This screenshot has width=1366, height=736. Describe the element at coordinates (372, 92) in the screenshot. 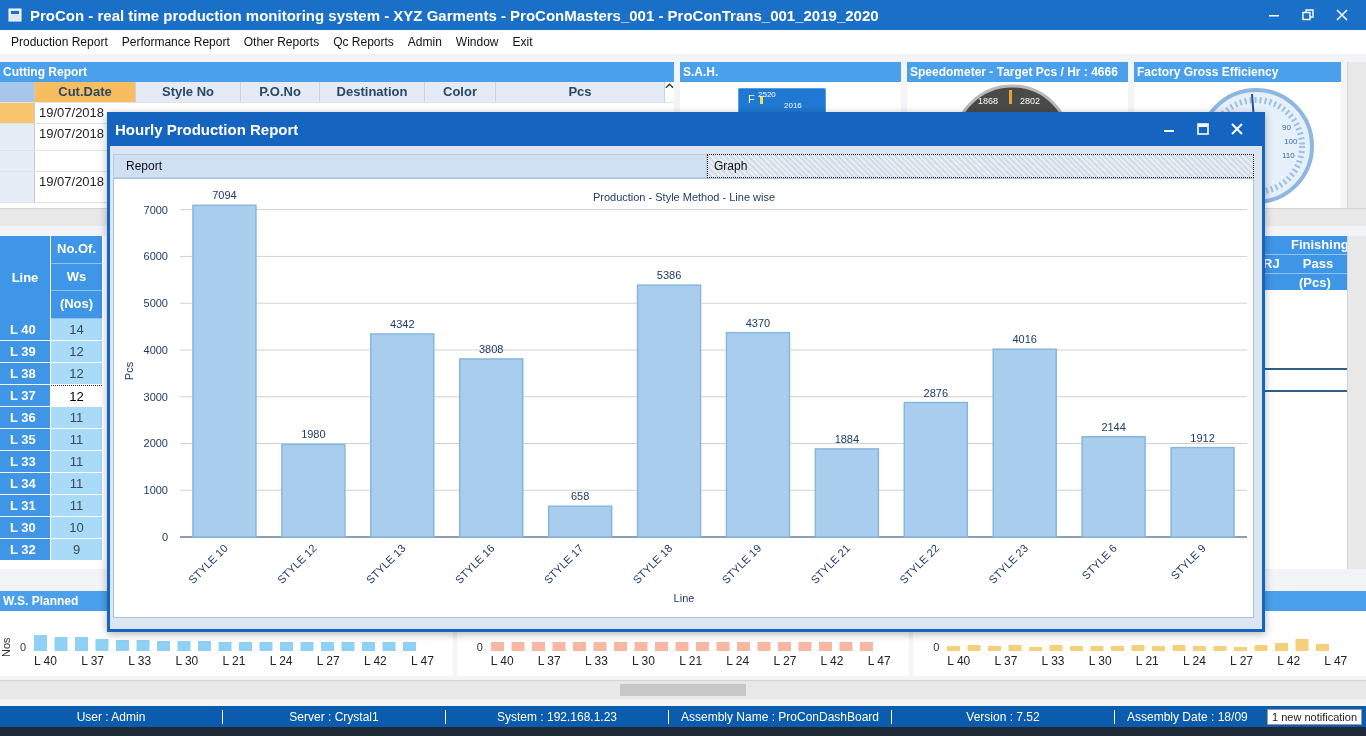

I see `column-header: Destination` at that location.